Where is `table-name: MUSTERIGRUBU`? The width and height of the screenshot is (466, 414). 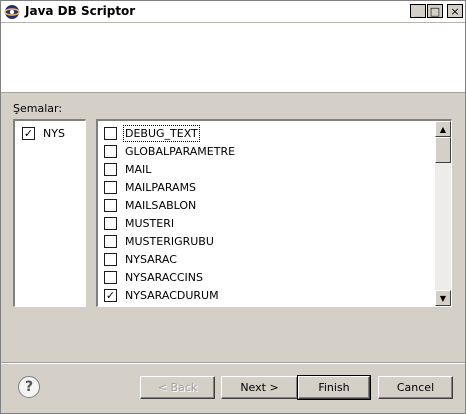 table-name: MUSTERIGRUBU is located at coordinates (169, 241).